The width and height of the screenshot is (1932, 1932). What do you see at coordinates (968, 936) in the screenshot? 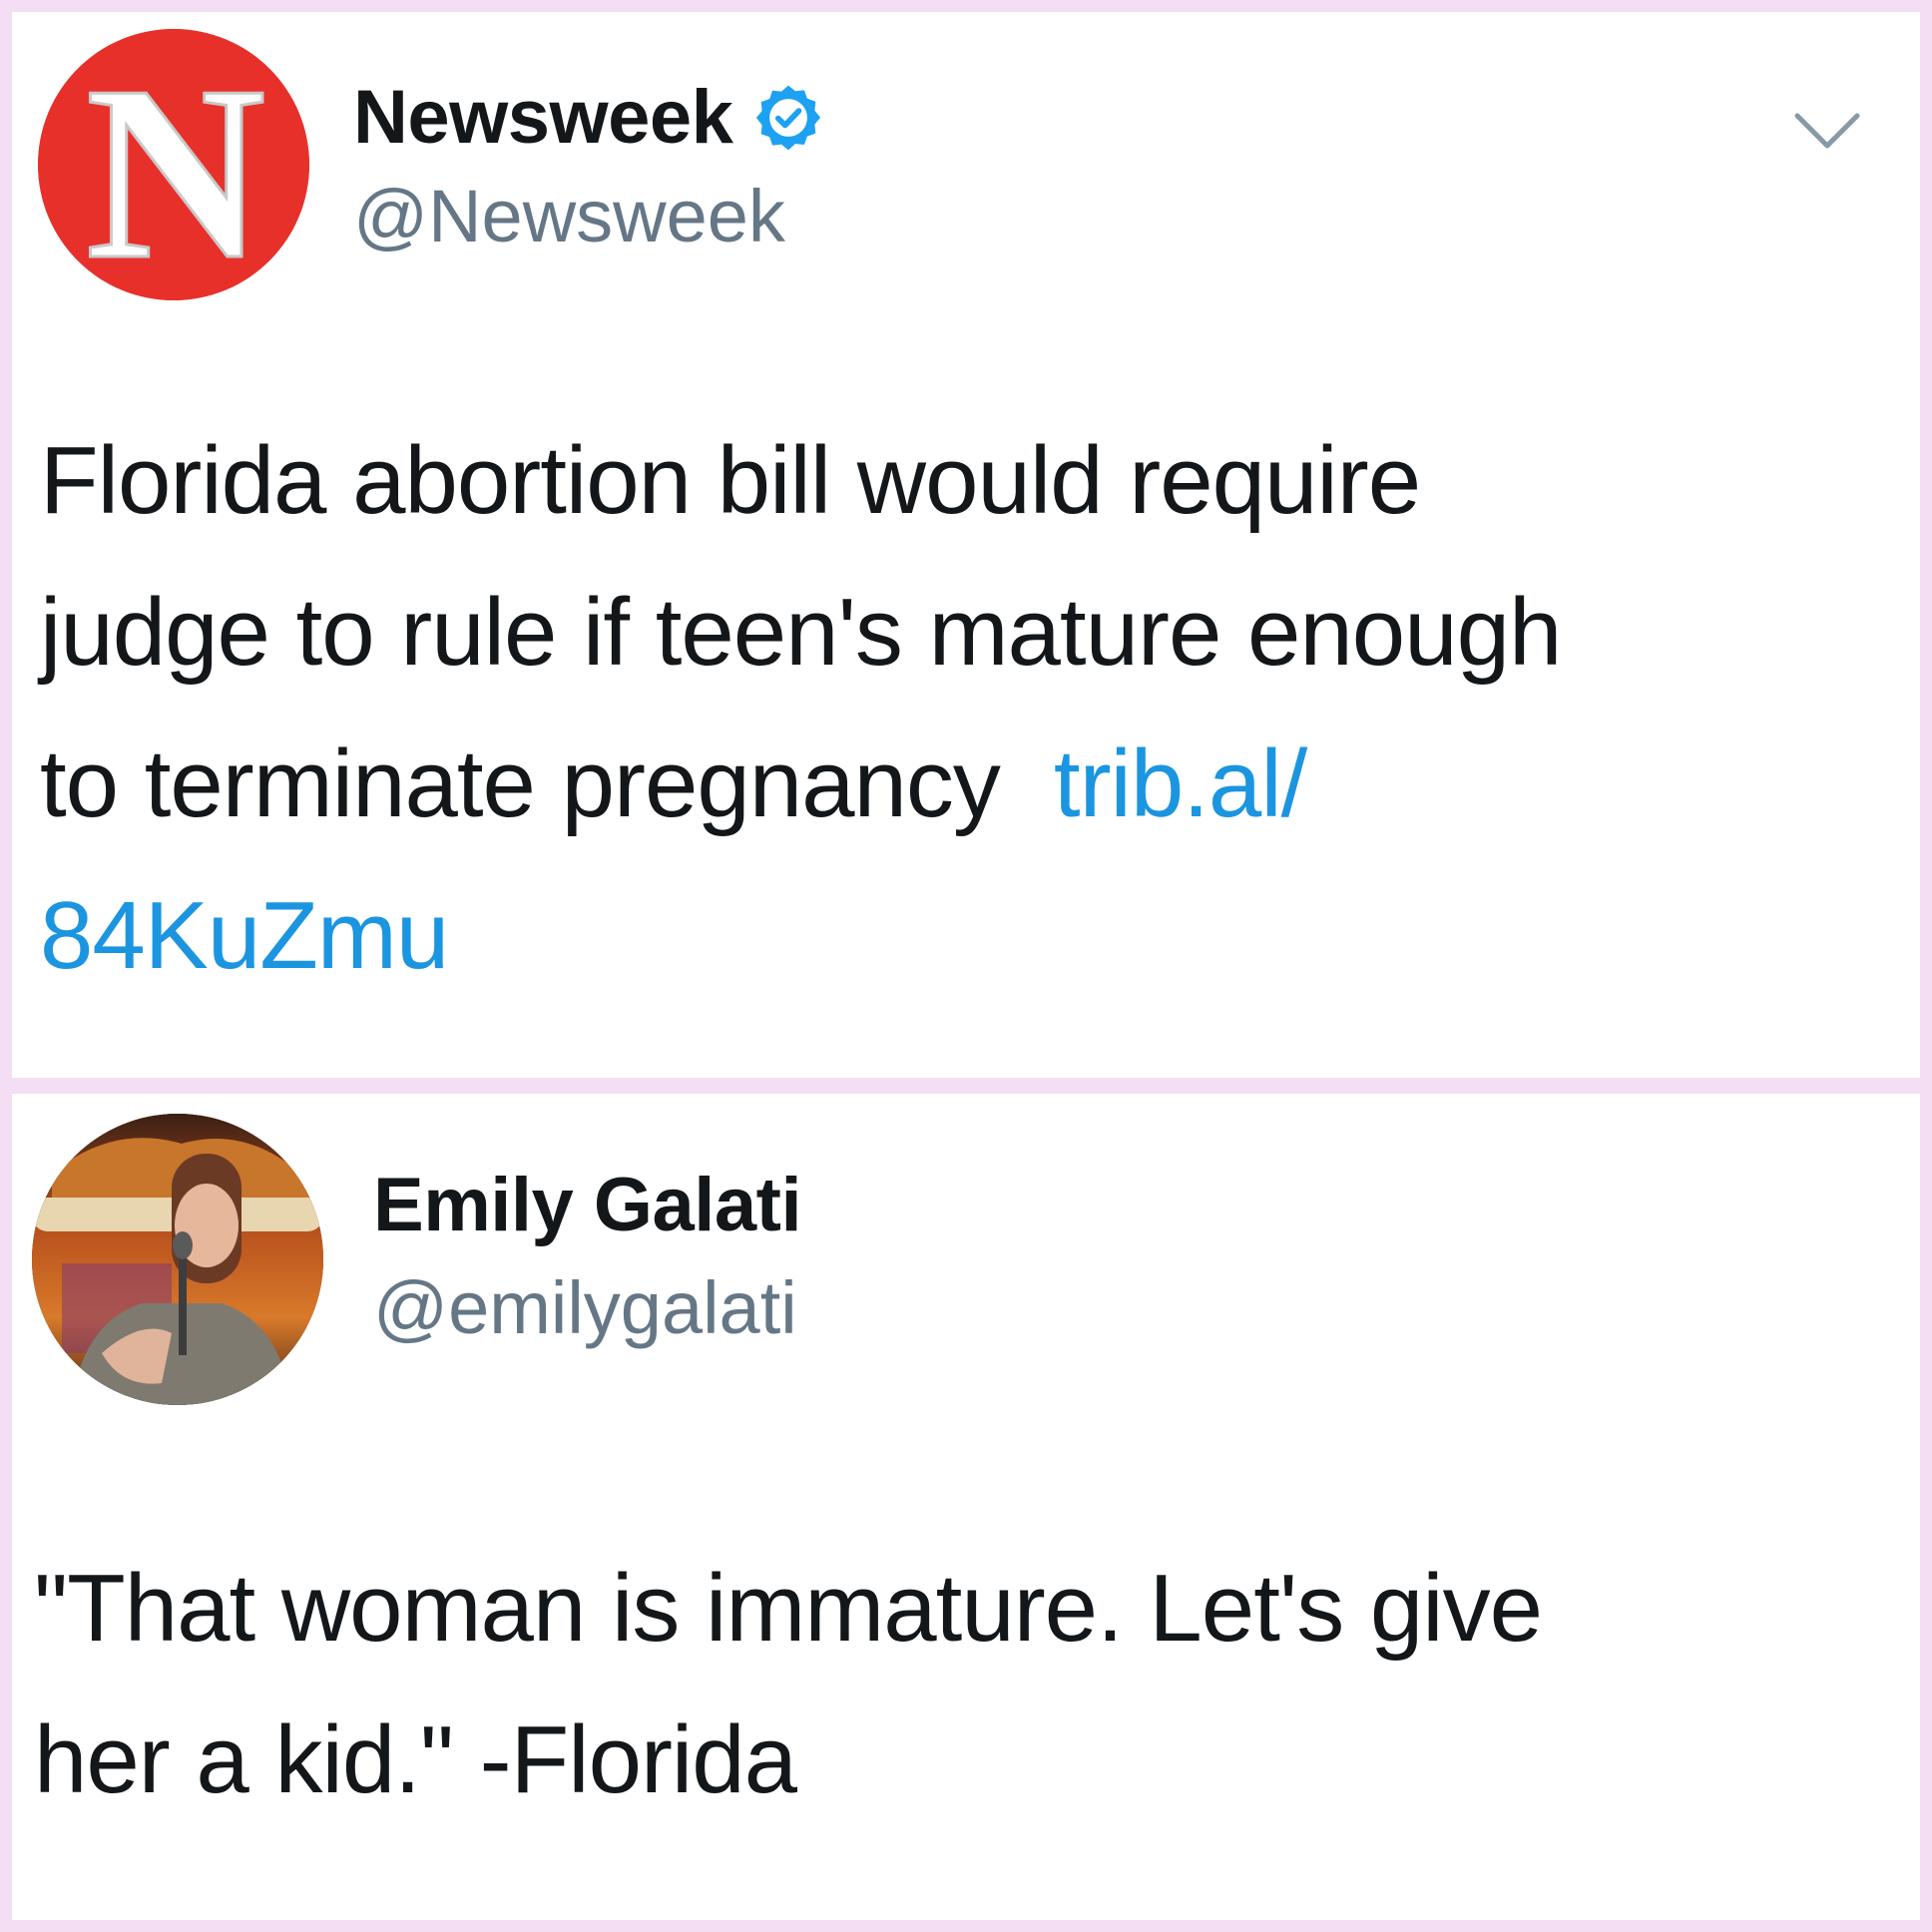
I see `article-link-continuation: 84KuZmu` at bounding box center [968, 936].